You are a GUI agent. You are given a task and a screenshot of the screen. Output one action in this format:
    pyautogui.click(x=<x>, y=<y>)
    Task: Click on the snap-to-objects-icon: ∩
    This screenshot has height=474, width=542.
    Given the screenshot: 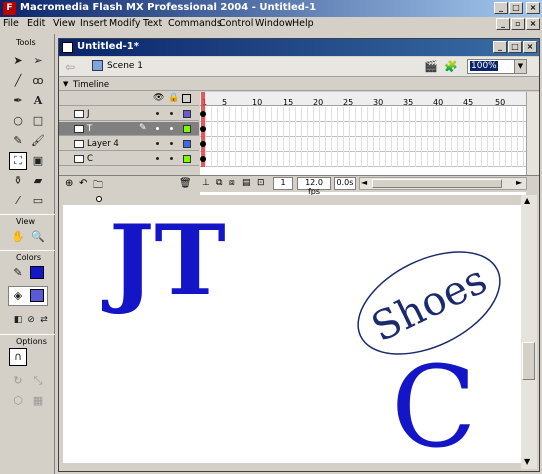 What is the action you would take?
    pyautogui.click(x=18, y=357)
    